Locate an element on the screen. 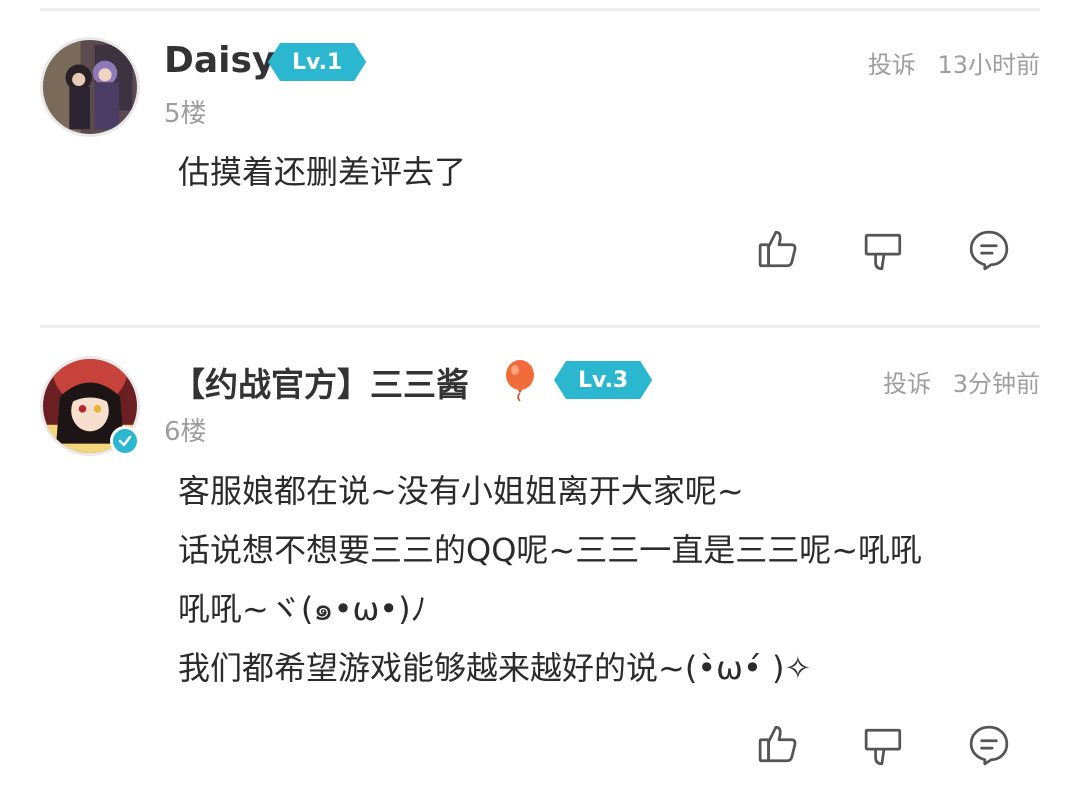  comment-line: 吼吼~ヾ(๑•ω•)ﾉ is located at coordinates (302, 609).